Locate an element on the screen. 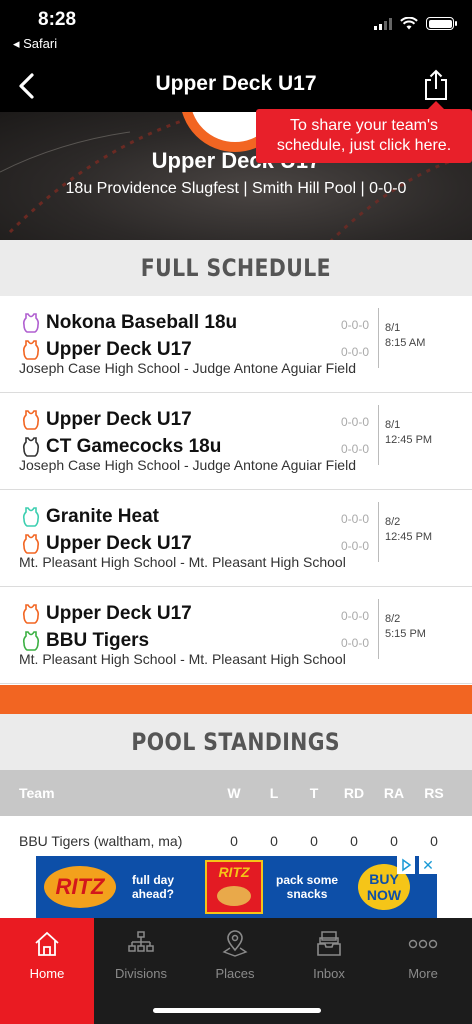  ad-tagline-2: pack some snacks is located at coordinates (307, 887).